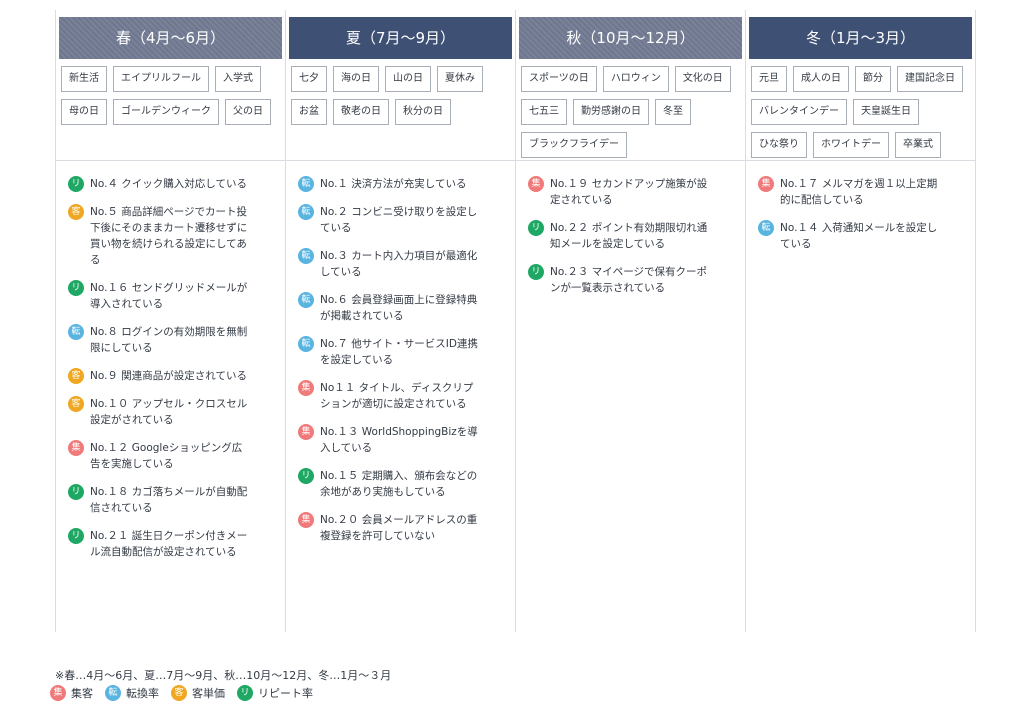 The image size is (1024, 715). What do you see at coordinates (799, 112) in the screenshot?
I see `event-tag: バレンタインデー` at bounding box center [799, 112].